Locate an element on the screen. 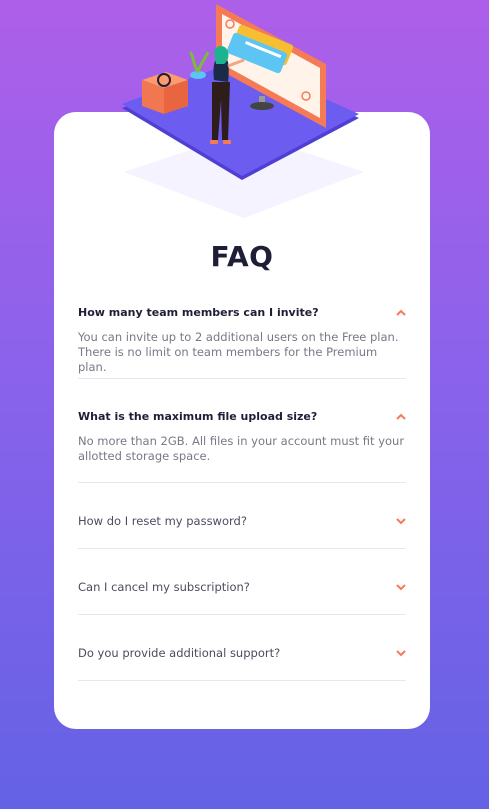 Image resolution: width=489 pixels, height=809 pixels. faq-item: How do I reset my password? is located at coordinates (242, 530).